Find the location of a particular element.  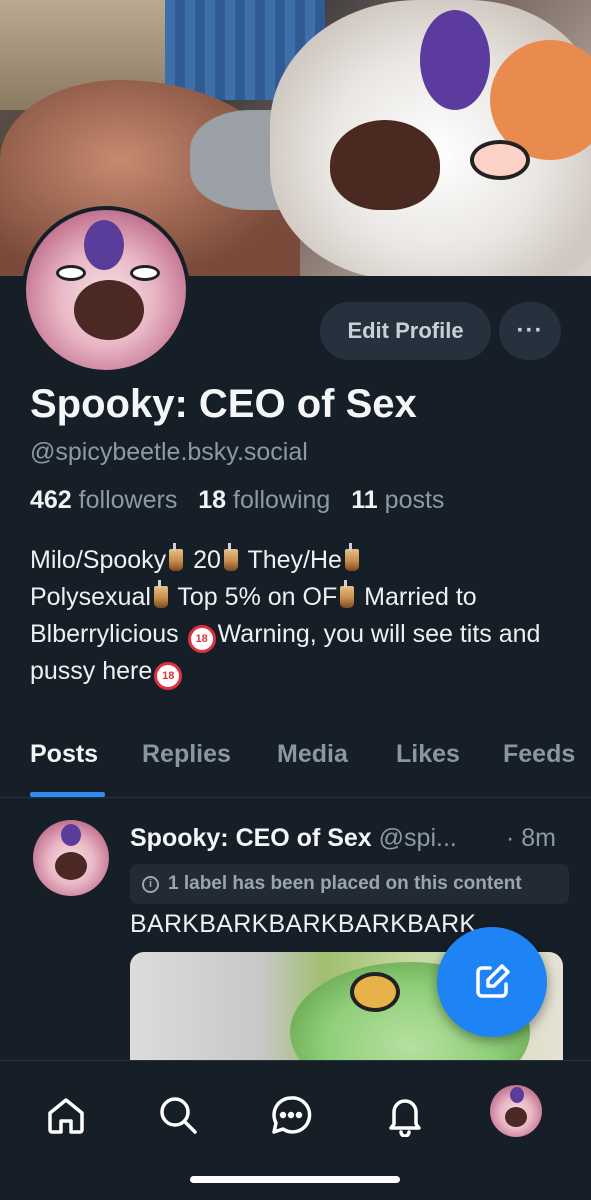

search-icon is located at coordinates (178, 1115).